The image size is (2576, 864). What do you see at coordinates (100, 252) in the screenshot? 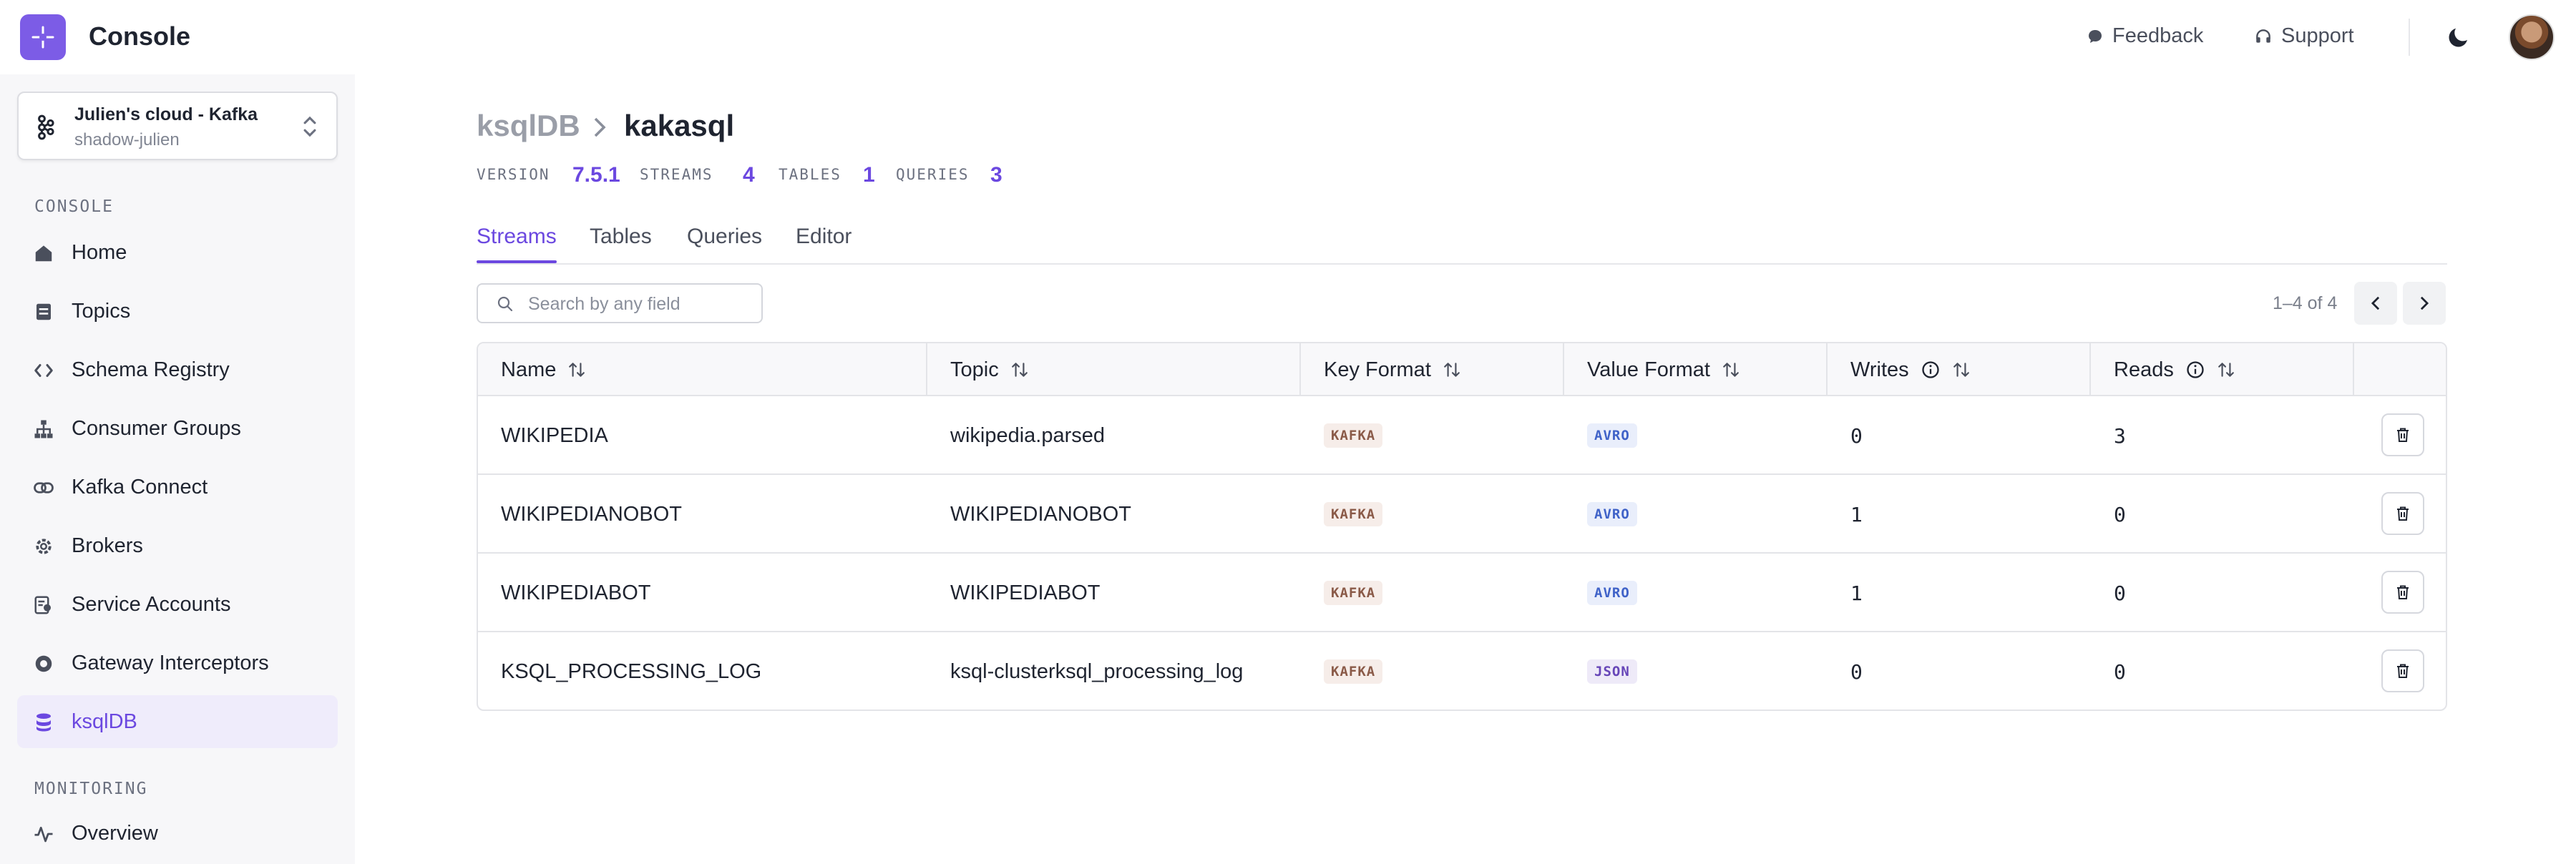
I see `sidebar-item-label: Home` at bounding box center [100, 252].